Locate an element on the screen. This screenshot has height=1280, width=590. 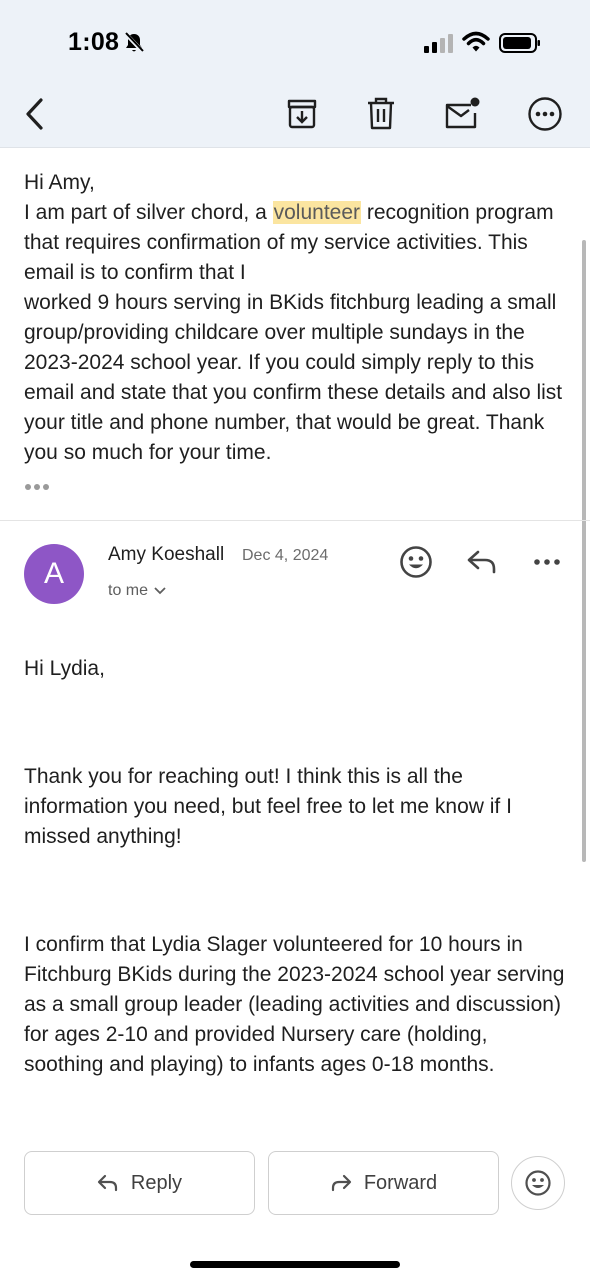
message-divider is located at coordinates (295, 520).